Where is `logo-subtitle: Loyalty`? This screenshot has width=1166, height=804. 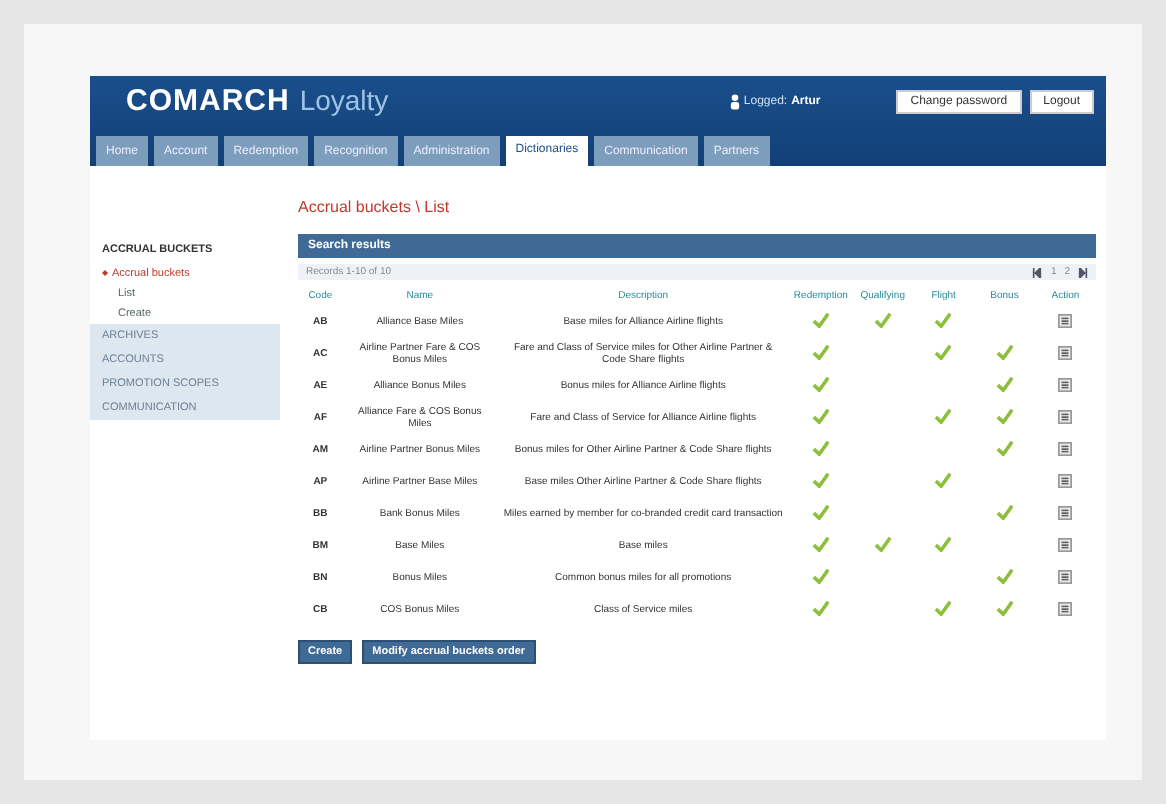 logo-subtitle: Loyalty is located at coordinates (344, 100).